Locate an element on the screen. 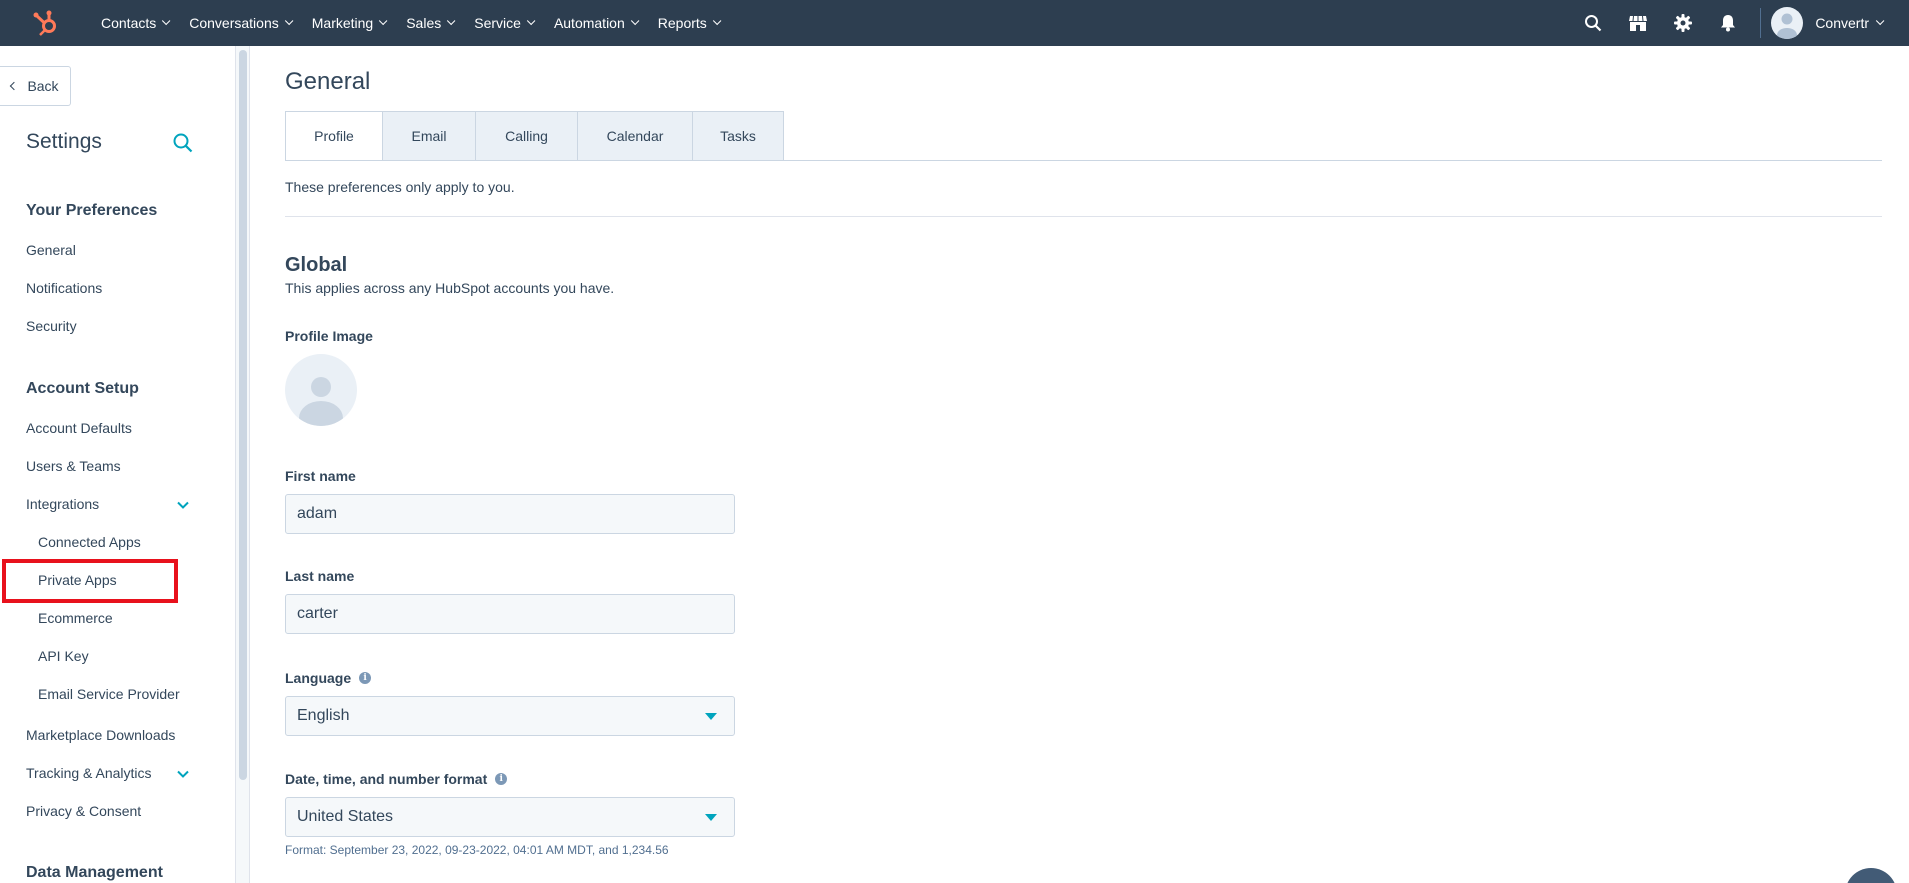  nav-notifications-button is located at coordinates (1727, 23).